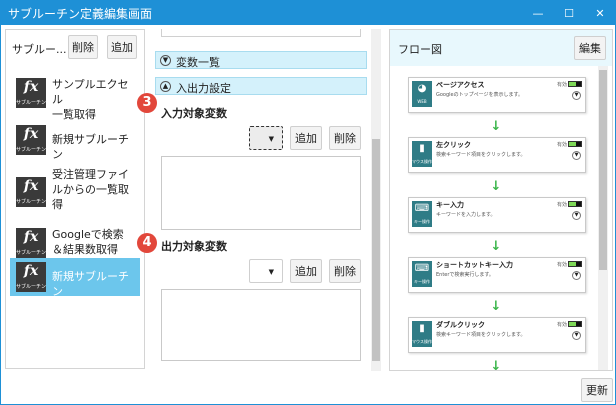 The image size is (616, 405). Describe the element at coordinates (80, 14) in the screenshot. I see `window-title: サブルーチン定義編集画面` at that location.